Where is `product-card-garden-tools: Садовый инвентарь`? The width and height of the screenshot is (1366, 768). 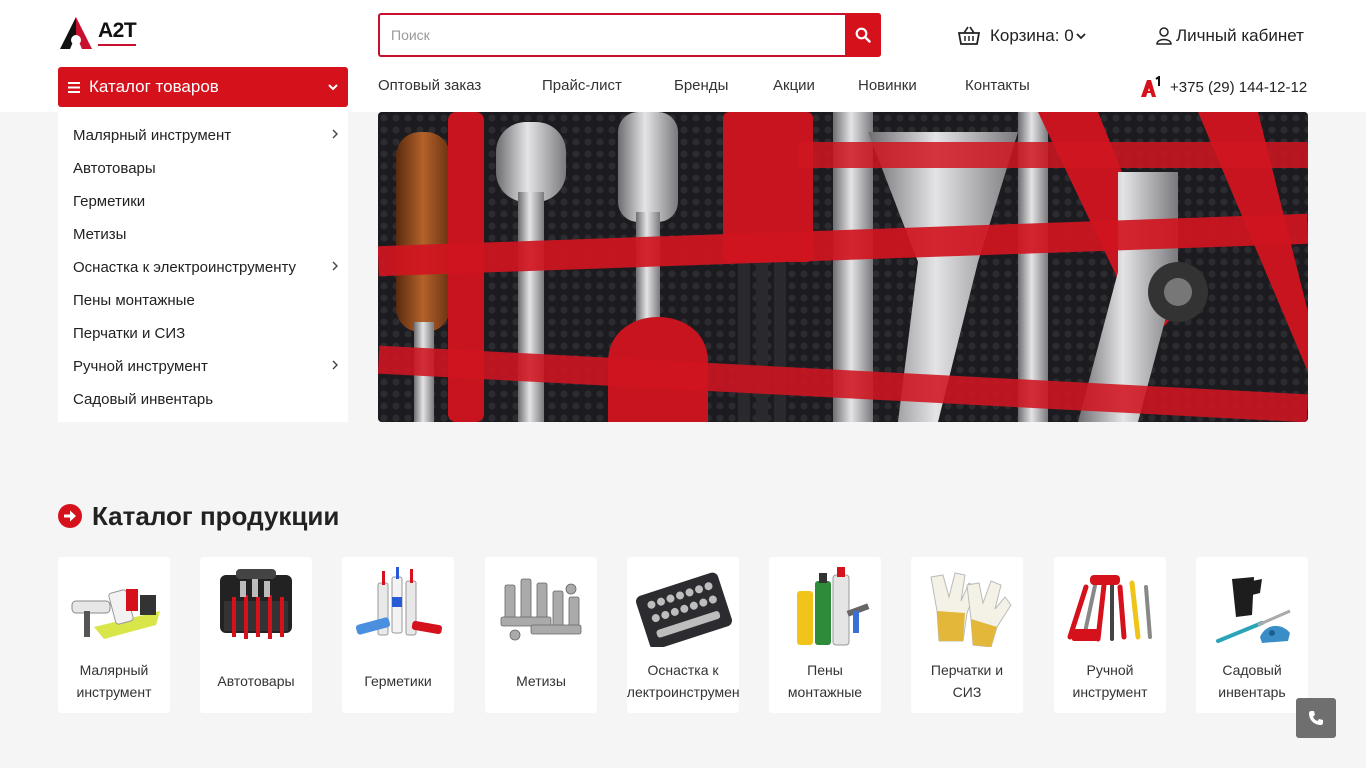
product-card-garden-tools: Садовый инвентарь is located at coordinates (1252, 635).